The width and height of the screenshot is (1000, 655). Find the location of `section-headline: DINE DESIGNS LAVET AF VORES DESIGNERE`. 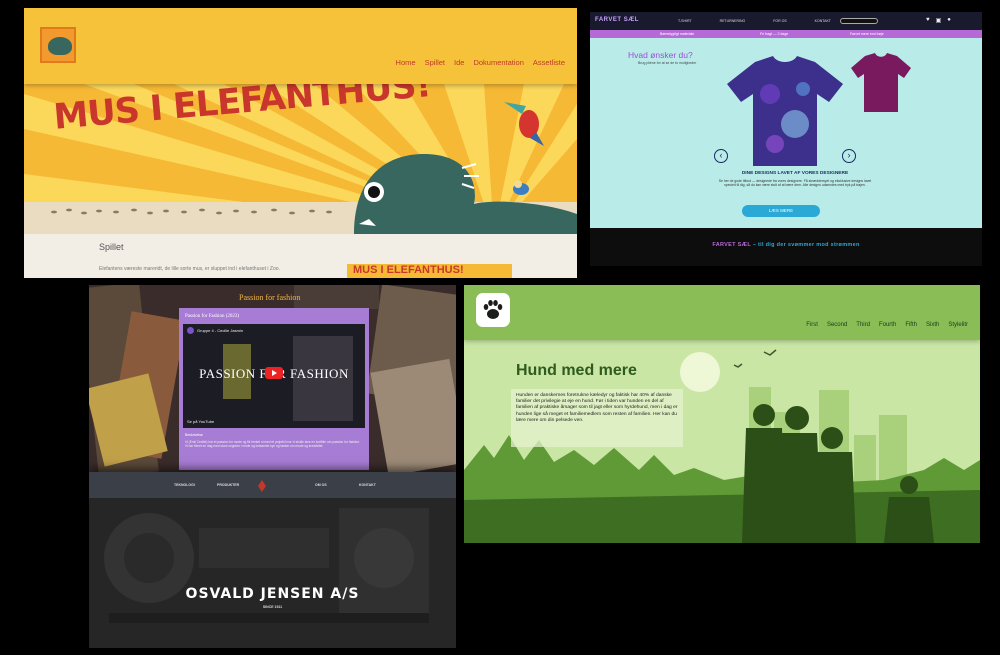

section-headline: DINE DESIGNS LAVET AF VORES DESIGNERE is located at coordinates (795, 173).